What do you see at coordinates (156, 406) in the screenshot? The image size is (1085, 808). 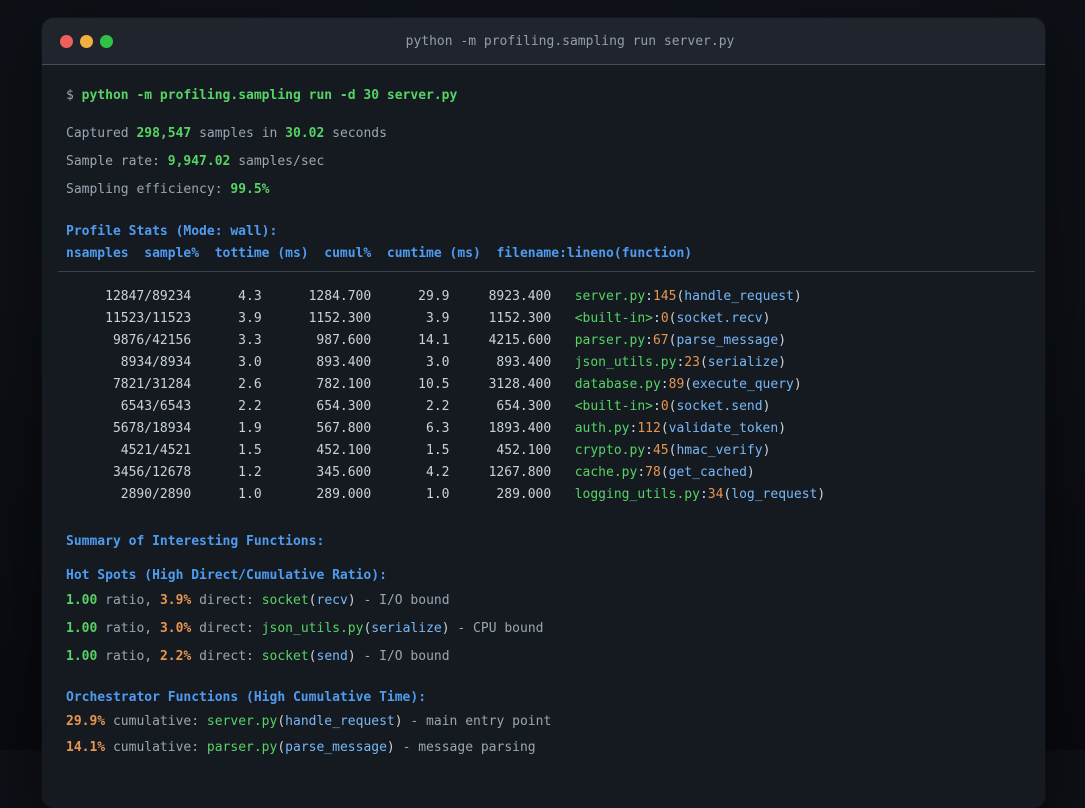 I see `table-cell: 6543/6543` at bounding box center [156, 406].